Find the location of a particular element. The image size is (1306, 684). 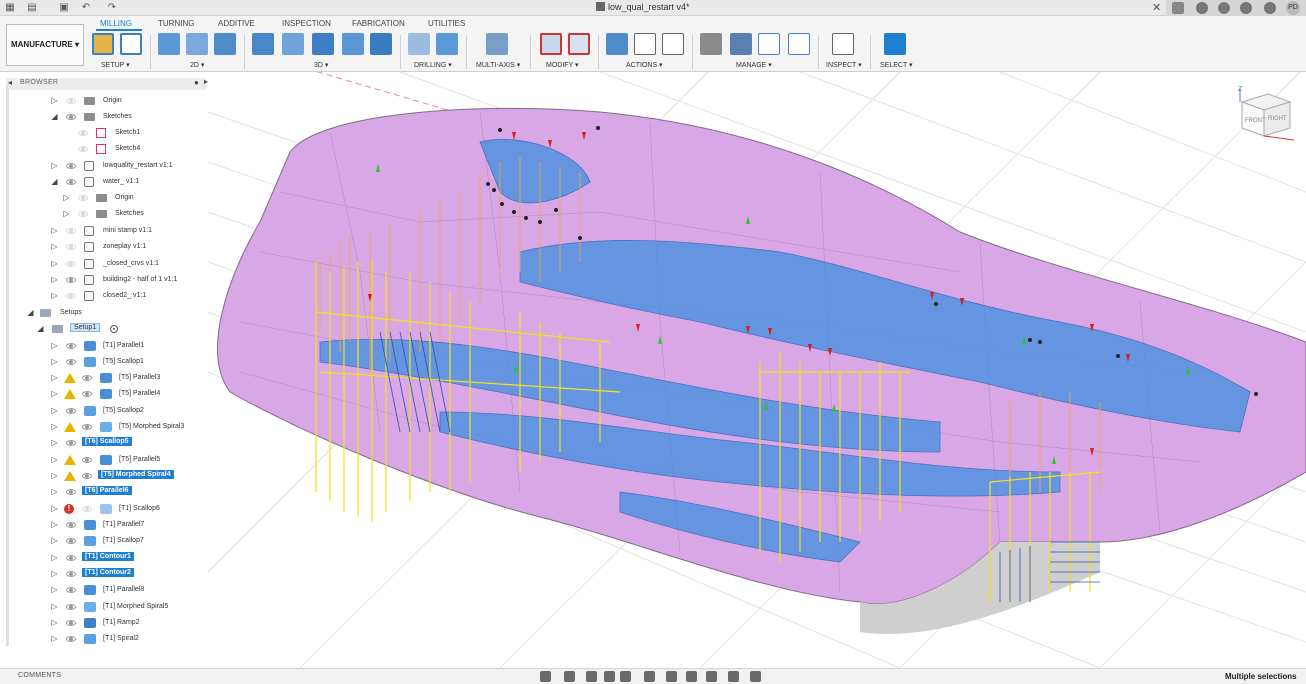

group-setup-label: SETUP ▾ is located at coordinates (115, 65).